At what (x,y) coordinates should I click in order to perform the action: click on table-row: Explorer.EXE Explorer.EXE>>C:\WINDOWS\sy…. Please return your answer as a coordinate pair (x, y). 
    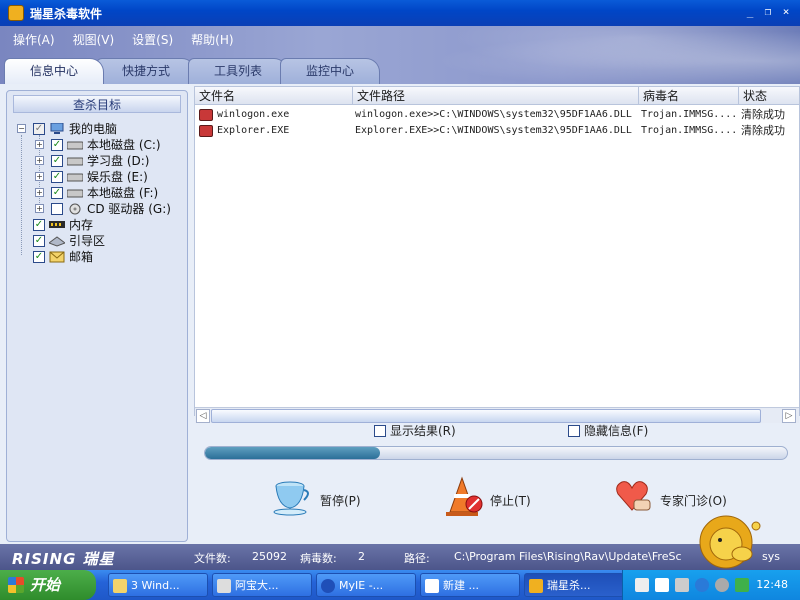
    Looking at the image, I should click on (497, 131).